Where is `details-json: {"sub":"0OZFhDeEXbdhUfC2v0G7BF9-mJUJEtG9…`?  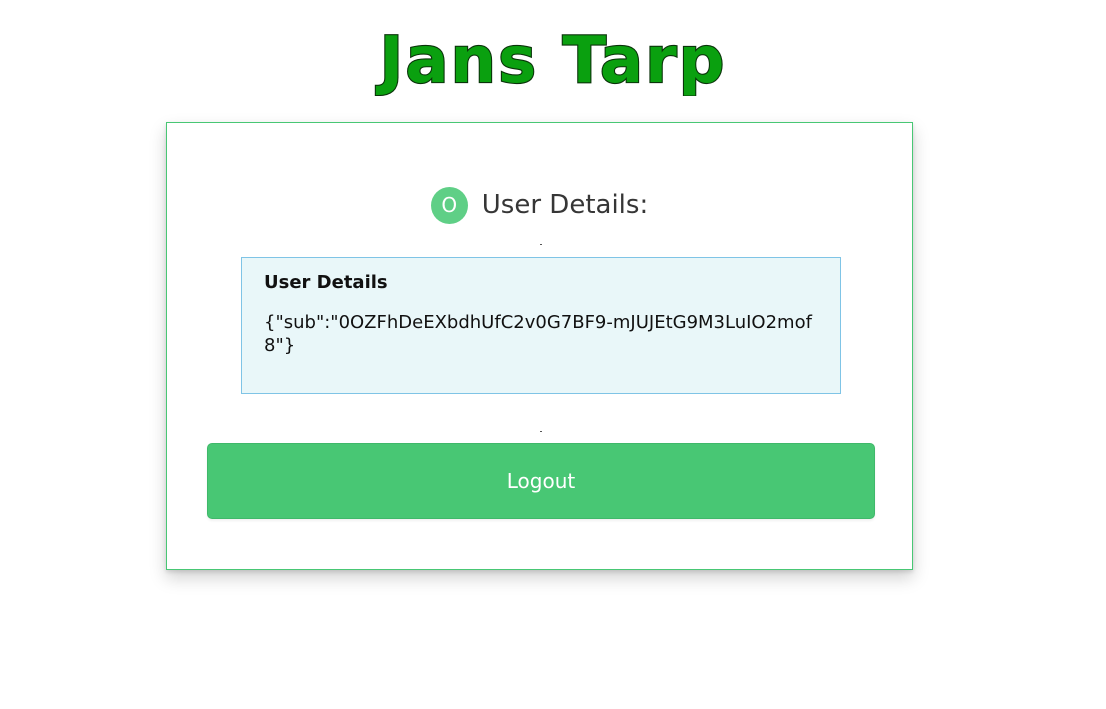 details-json: {"sub":"0OZFhDeEXbdhUfC2v0G7BF9-mJUJEtG9… is located at coordinates (538, 334).